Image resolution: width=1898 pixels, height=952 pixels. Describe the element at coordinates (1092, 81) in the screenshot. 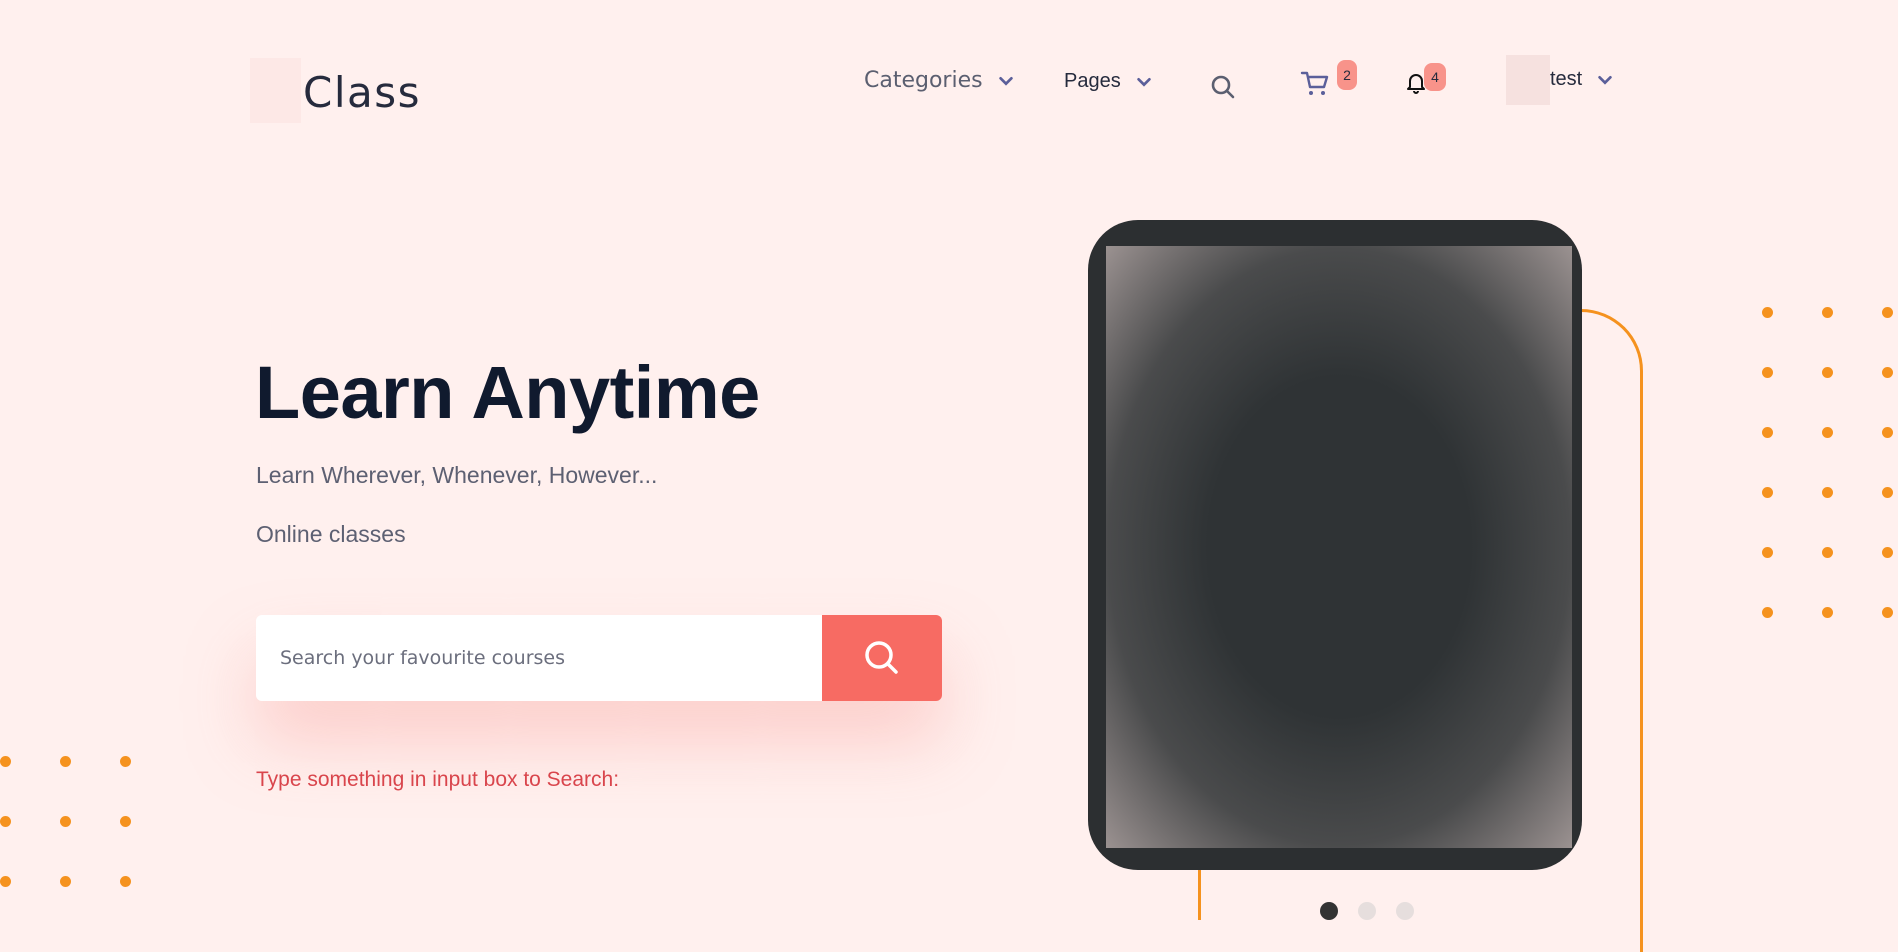

I see `nav-pages-label: Pages` at that location.